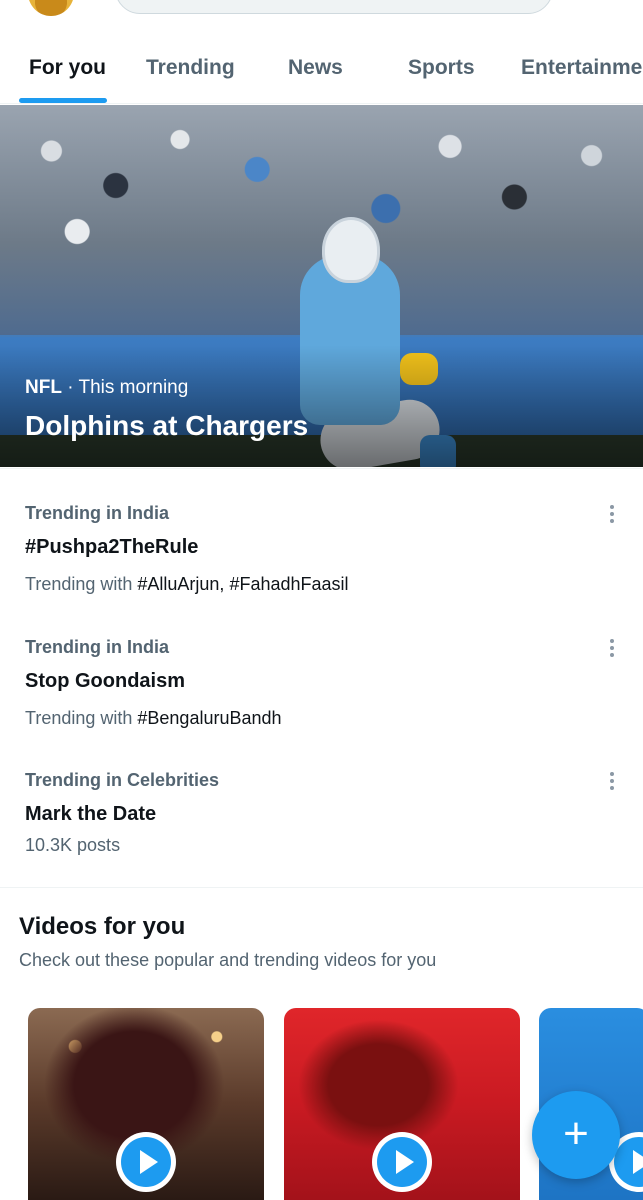 This screenshot has width=643, height=1200. I want to click on avatar, so click(51, 8).